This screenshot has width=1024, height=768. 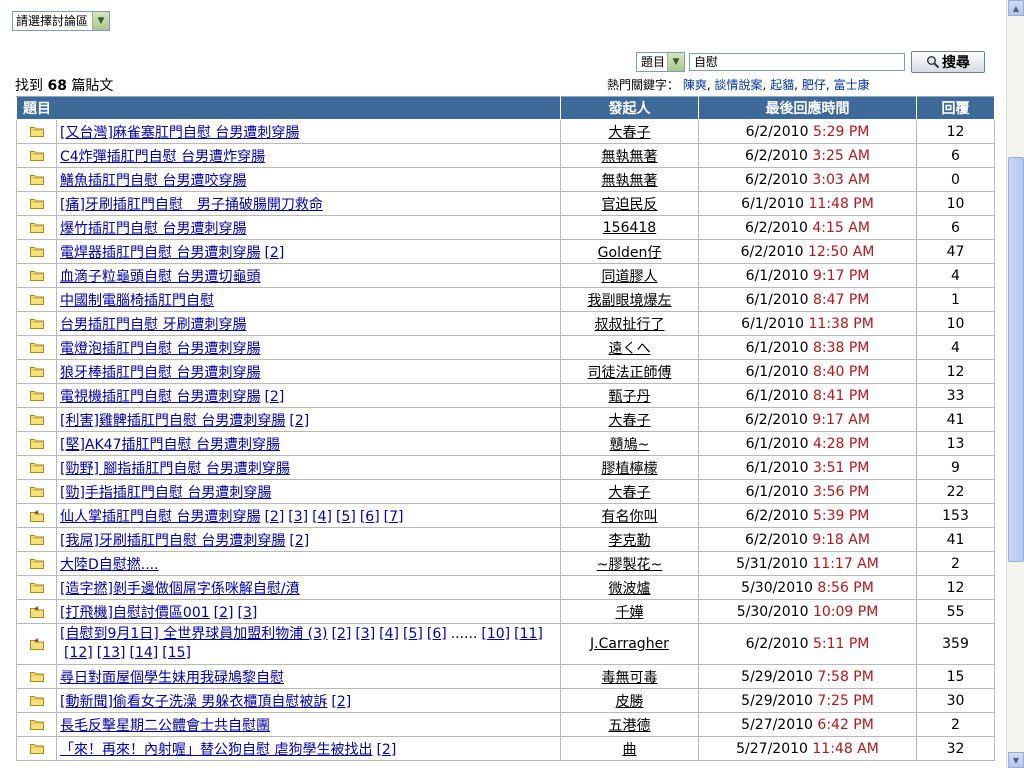 I want to click on author-link: 叔叔扯行了, so click(x=630, y=325).